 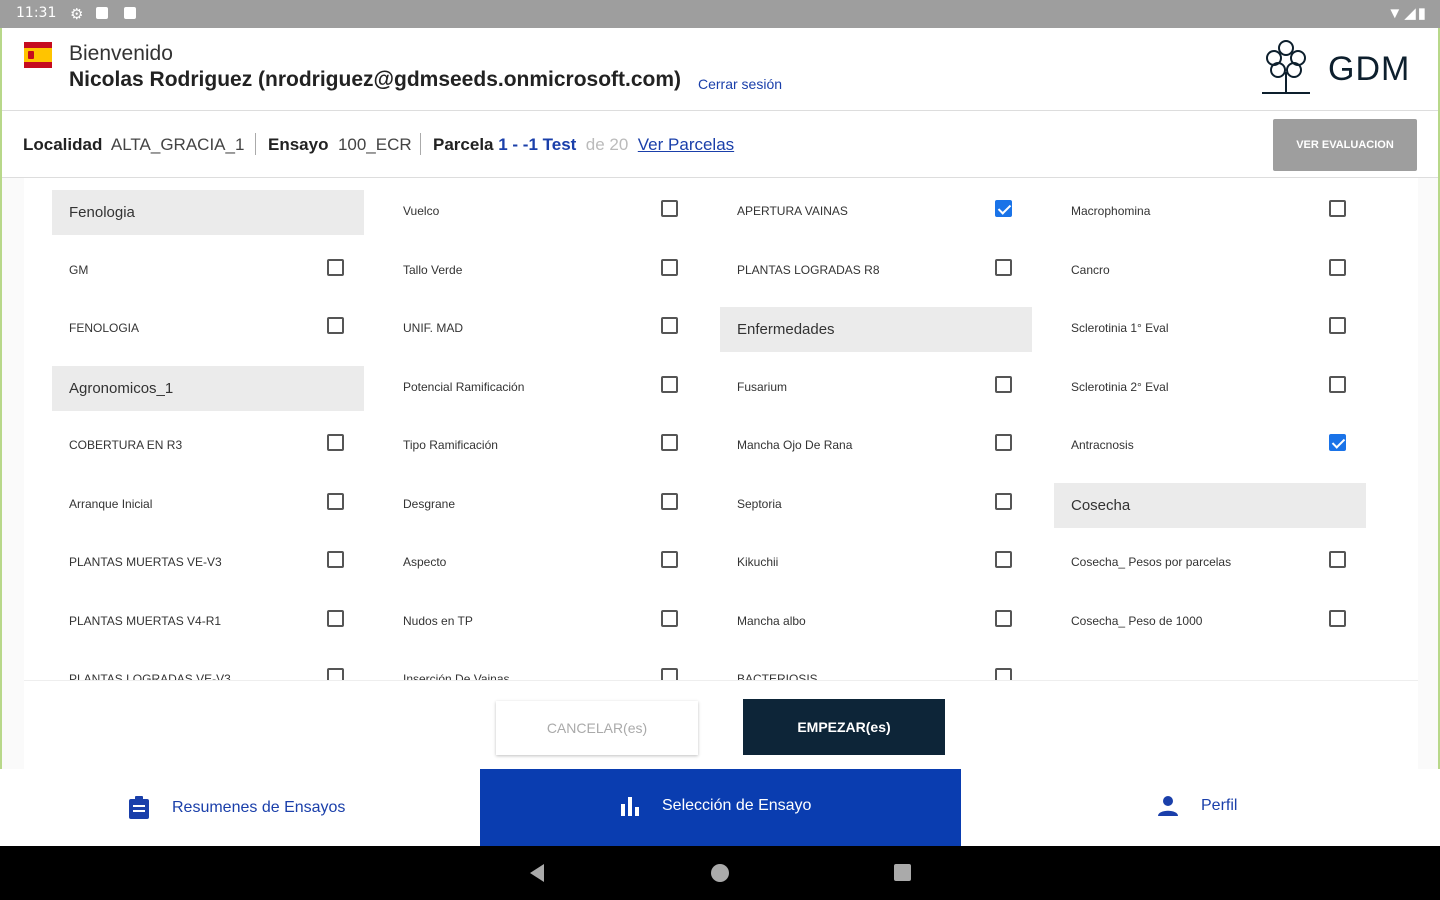 I want to click on evaluation-option: Tipo Ramificación, so click(x=543, y=453).